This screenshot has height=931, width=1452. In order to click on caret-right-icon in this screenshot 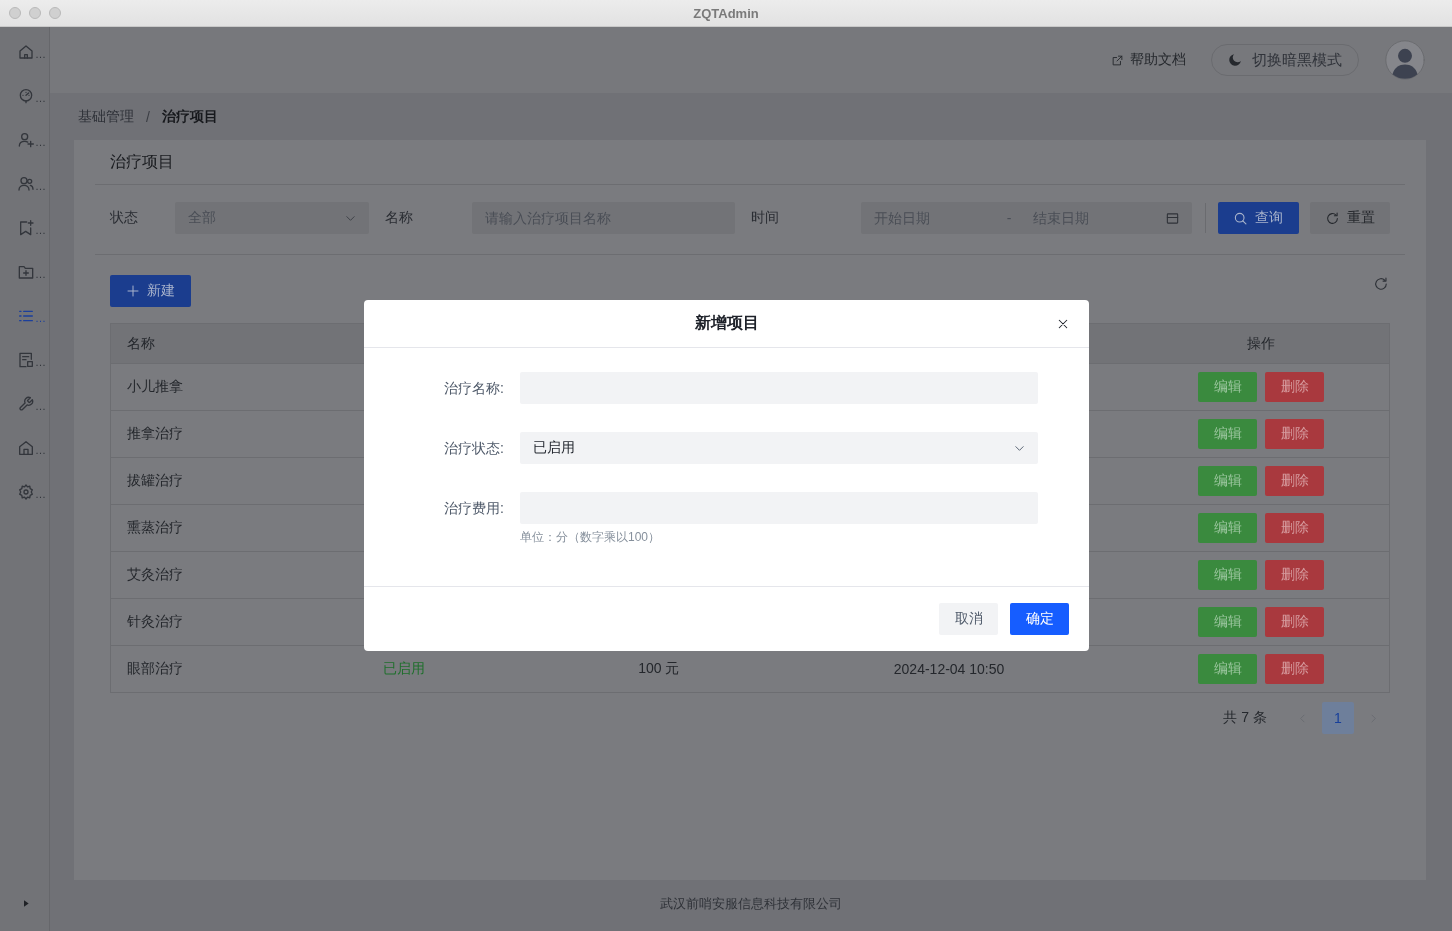, I will do `click(26, 903)`.